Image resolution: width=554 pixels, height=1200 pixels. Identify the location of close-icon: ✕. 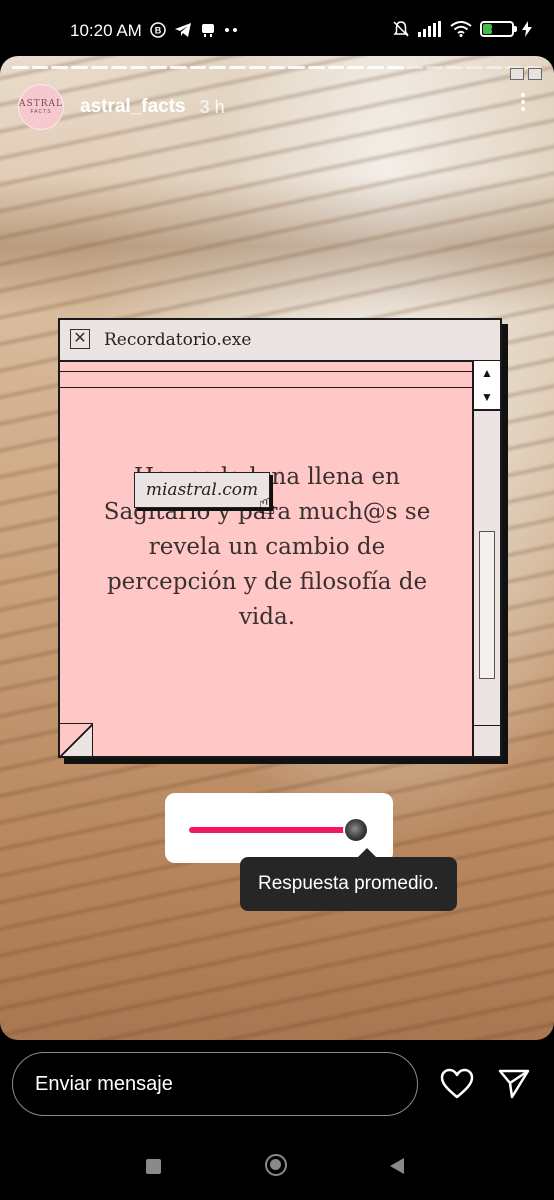
(80, 339).